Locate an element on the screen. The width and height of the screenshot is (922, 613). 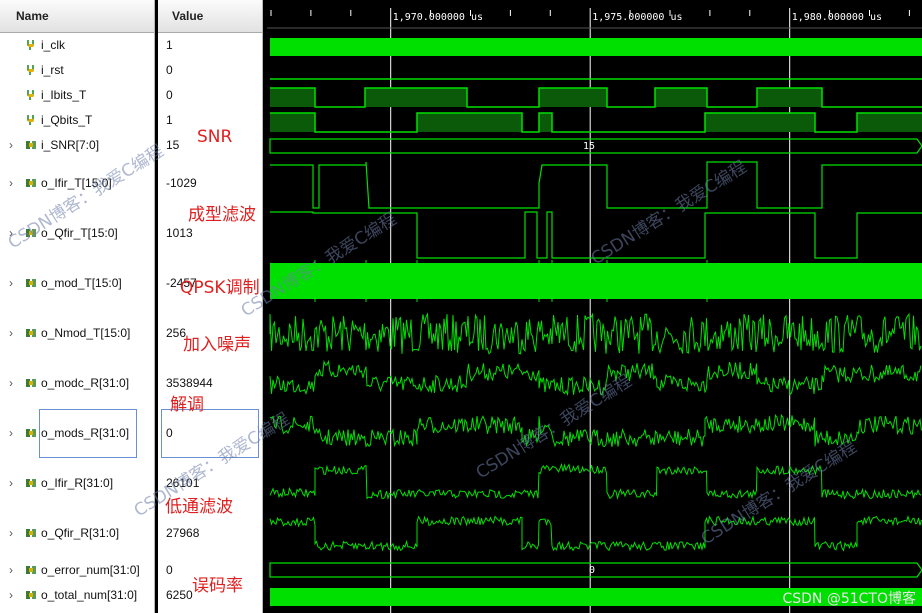
o_error_num-bus is located at coordinates (595, 570).